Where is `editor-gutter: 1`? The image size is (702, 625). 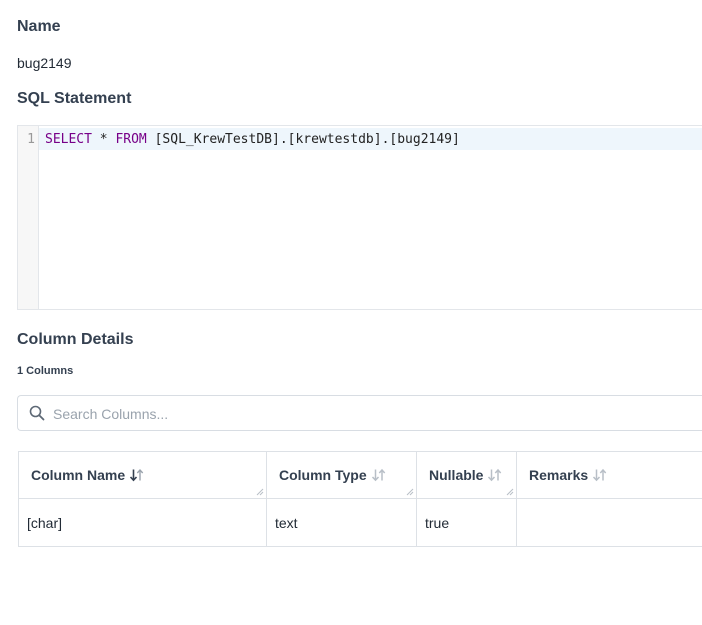
editor-gutter: 1 is located at coordinates (28, 217).